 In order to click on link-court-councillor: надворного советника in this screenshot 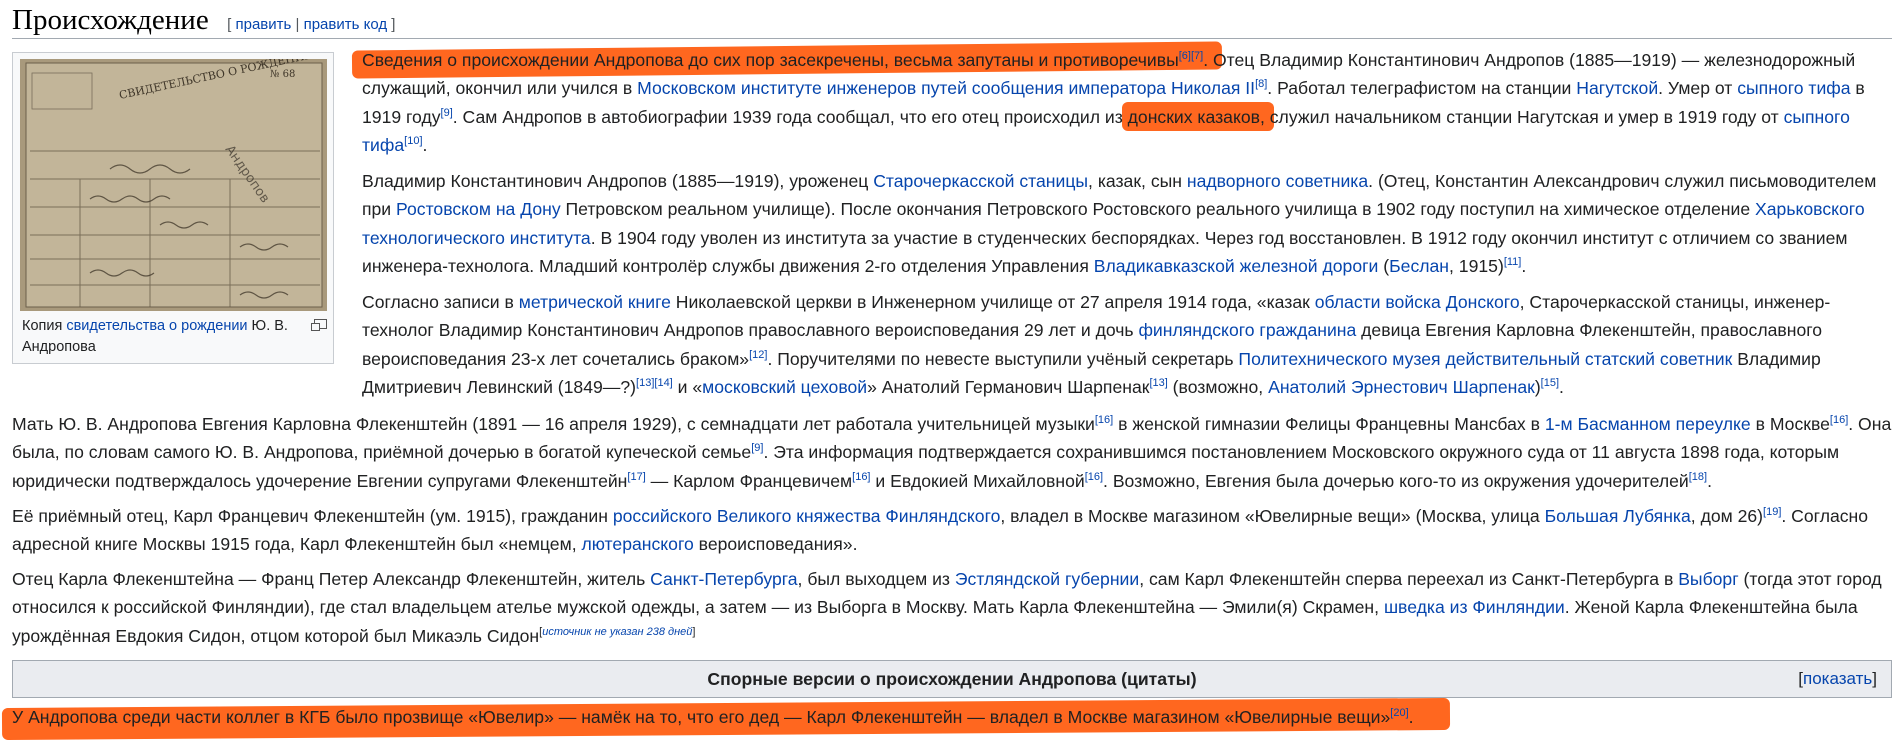, I will do `click(1277, 181)`.